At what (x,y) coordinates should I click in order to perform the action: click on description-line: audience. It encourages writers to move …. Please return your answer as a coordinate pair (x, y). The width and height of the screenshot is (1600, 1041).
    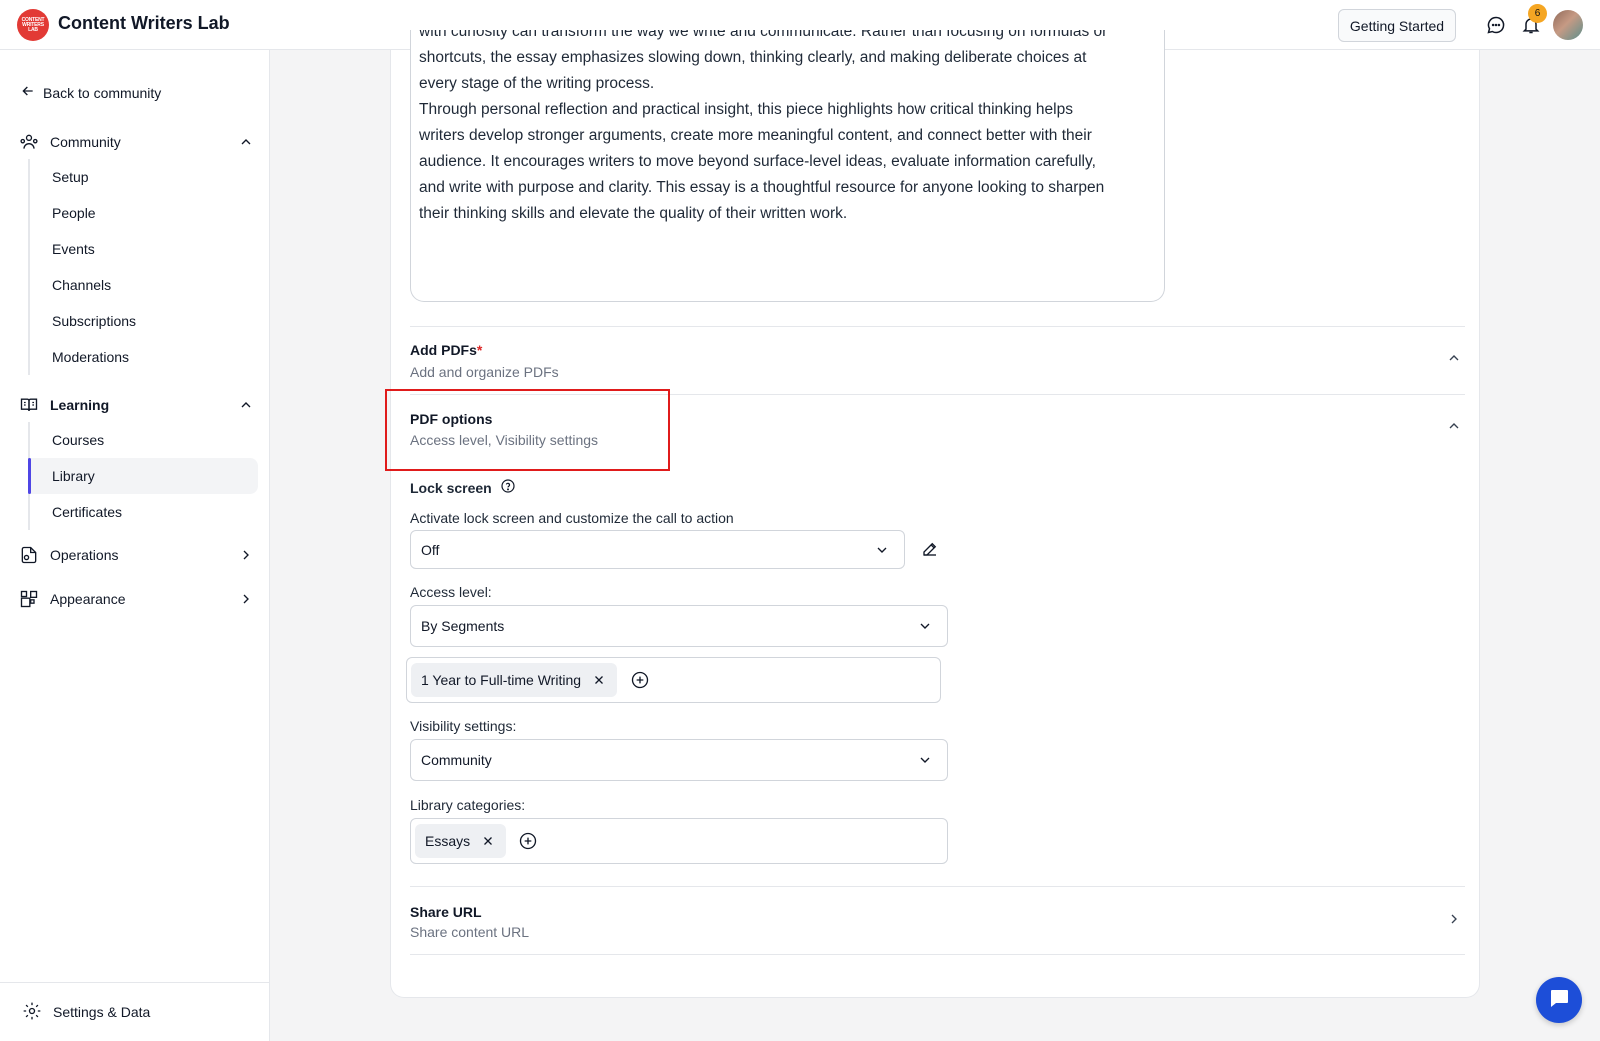
    Looking at the image, I should click on (757, 161).